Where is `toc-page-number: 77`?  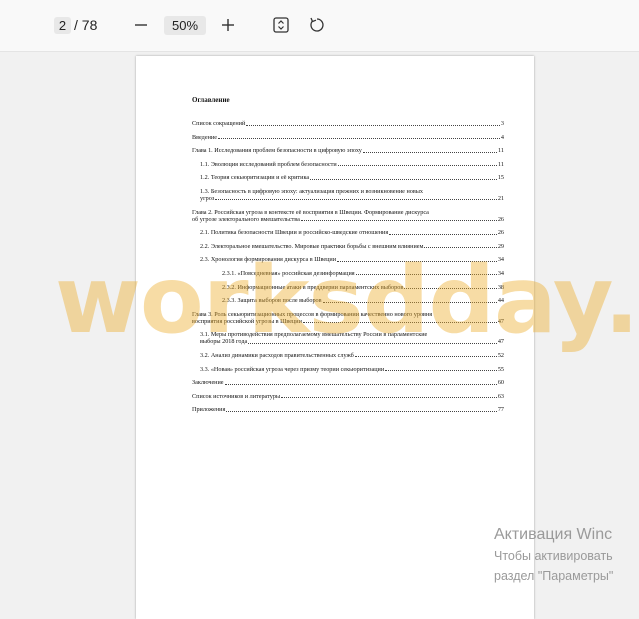
toc-page-number: 77 is located at coordinates (500, 410).